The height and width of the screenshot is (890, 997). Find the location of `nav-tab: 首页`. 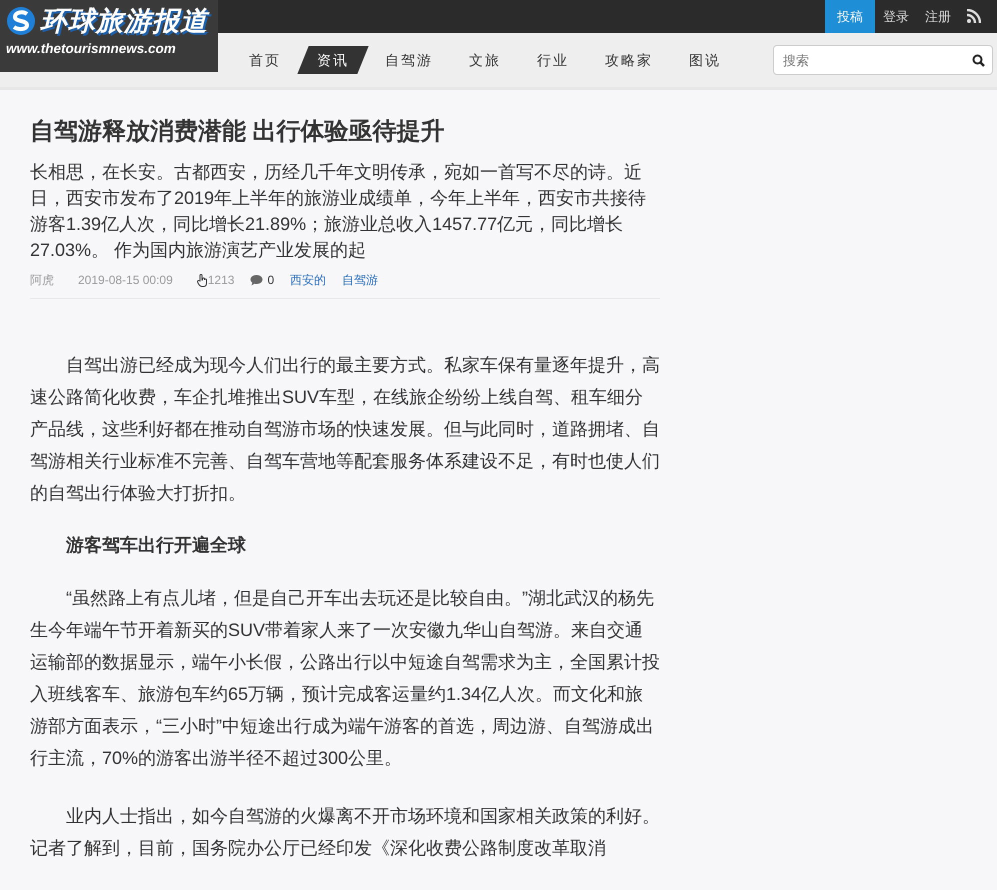

nav-tab: 首页 is located at coordinates (265, 60).